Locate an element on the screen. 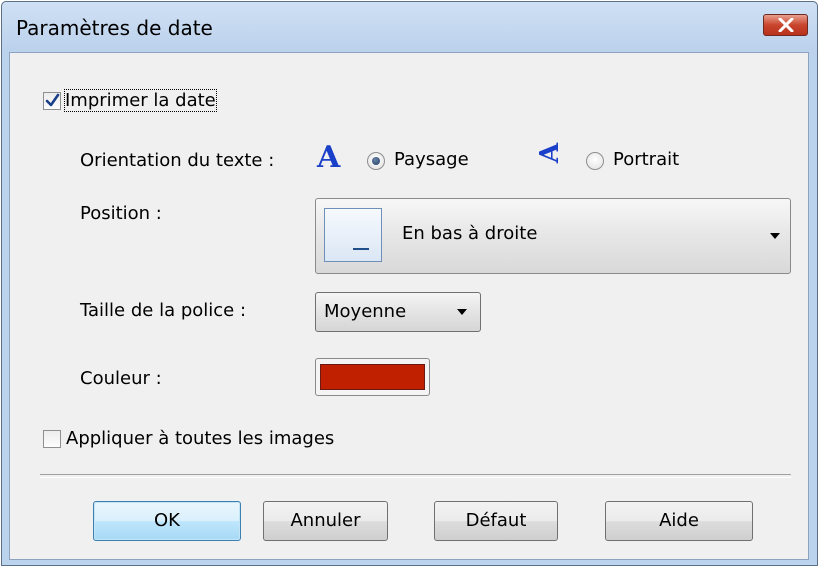 This screenshot has width=823, height=571. color-label: Couleur : is located at coordinates (121, 378).